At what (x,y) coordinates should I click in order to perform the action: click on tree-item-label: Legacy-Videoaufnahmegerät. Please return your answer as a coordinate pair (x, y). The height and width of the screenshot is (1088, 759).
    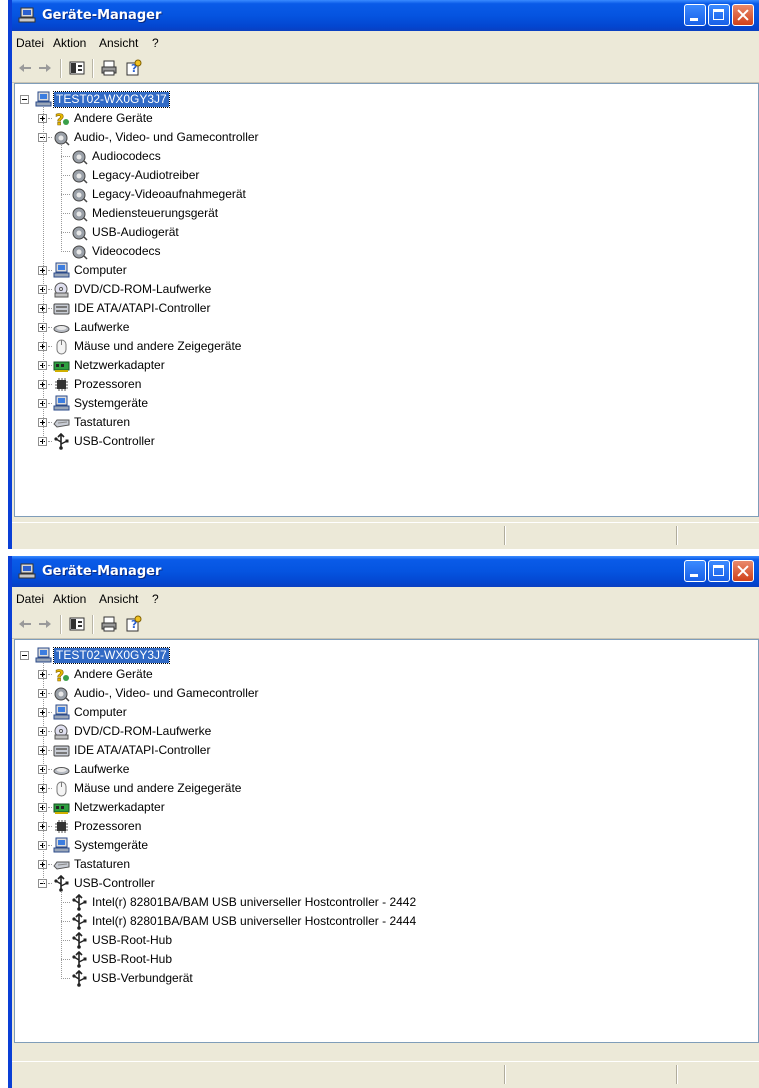
    Looking at the image, I should click on (169, 194).